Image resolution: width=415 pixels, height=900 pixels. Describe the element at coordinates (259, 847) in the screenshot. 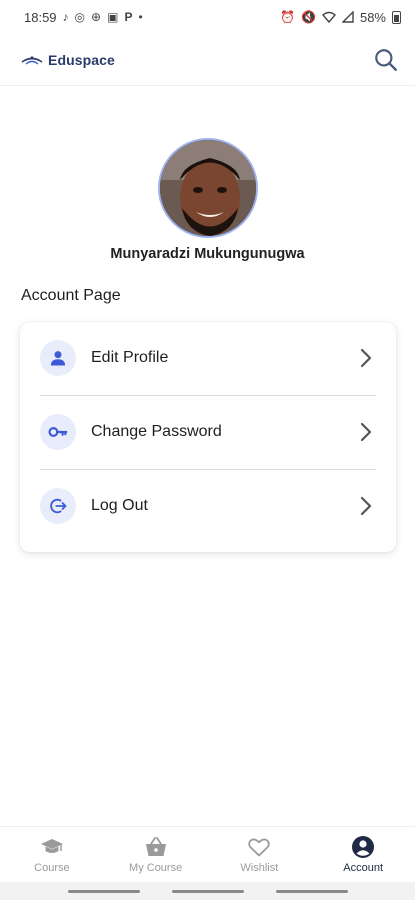

I see `heart-icon` at that location.